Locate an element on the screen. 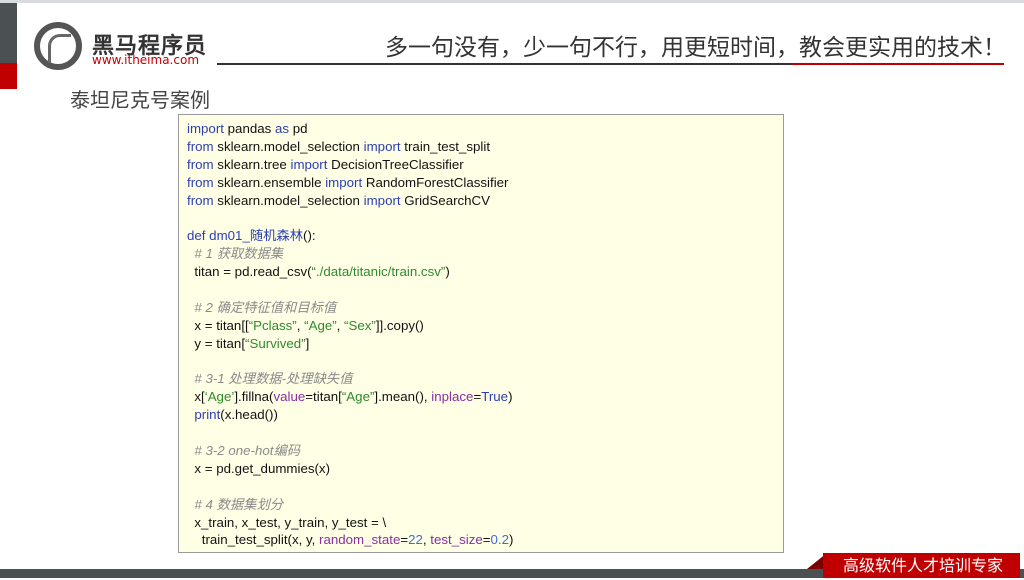 This screenshot has height=580, width=1024. brand-url: www.itheima.com is located at coordinates (146, 60).